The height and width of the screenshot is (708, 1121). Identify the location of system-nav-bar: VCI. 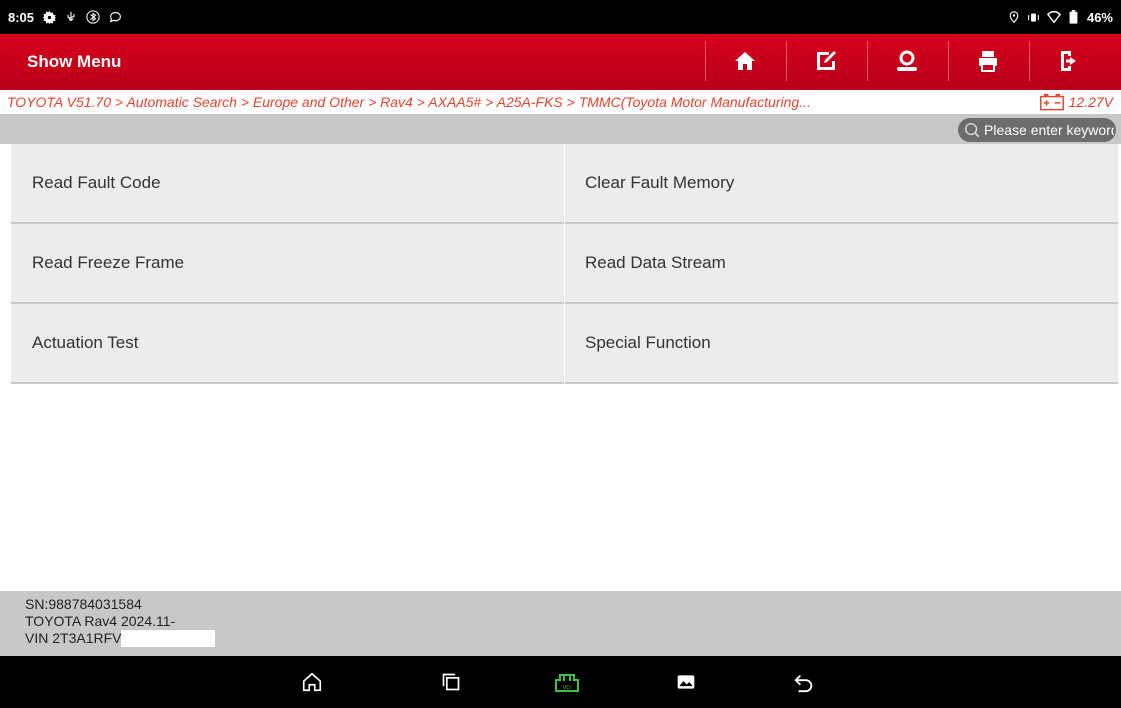
(560, 682).